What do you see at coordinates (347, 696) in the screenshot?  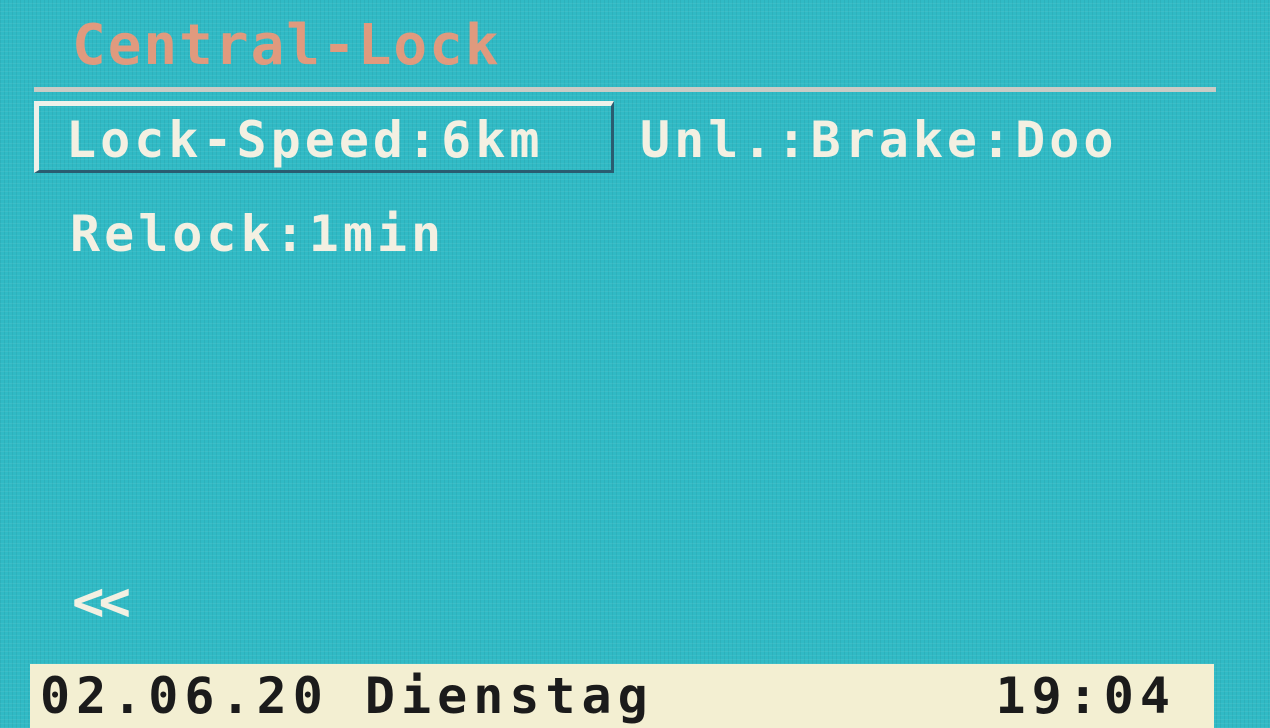 I see `status-date: 02.06.20 Dienstag` at bounding box center [347, 696].